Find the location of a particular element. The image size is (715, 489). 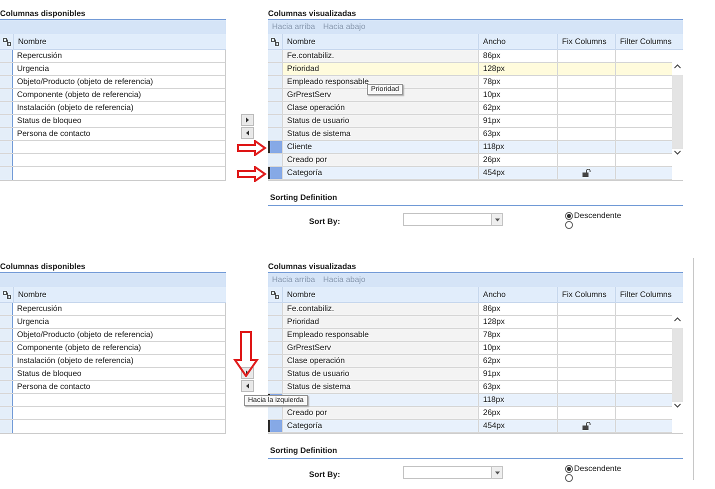

table-cell: Empleado responsable is located at coordinates (380, 335).